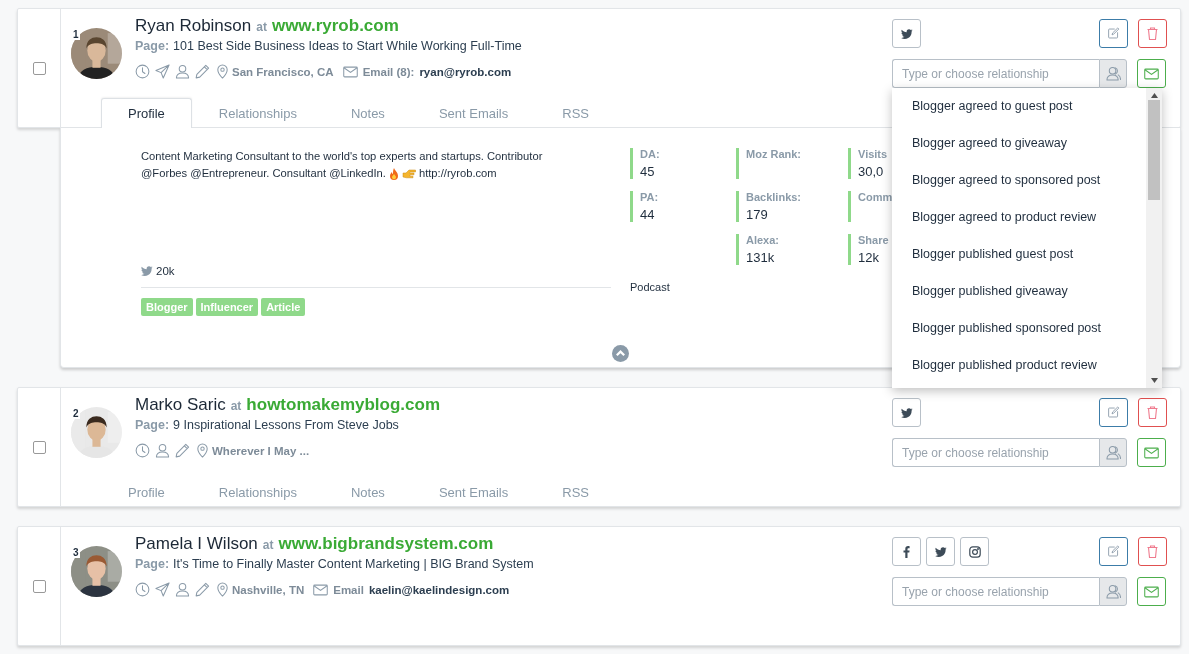 This screenshot has height=654, width=1189. I want to click on website-link: www.bigbrandsystem.com, so click(386, 544).